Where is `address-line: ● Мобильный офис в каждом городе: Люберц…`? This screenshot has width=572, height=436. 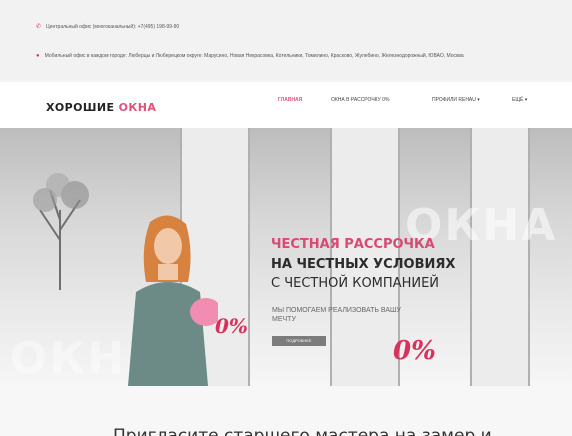
address-line: ● Мобильный офис в каждом городе: Люберц… is located at coordinates (296, 56).